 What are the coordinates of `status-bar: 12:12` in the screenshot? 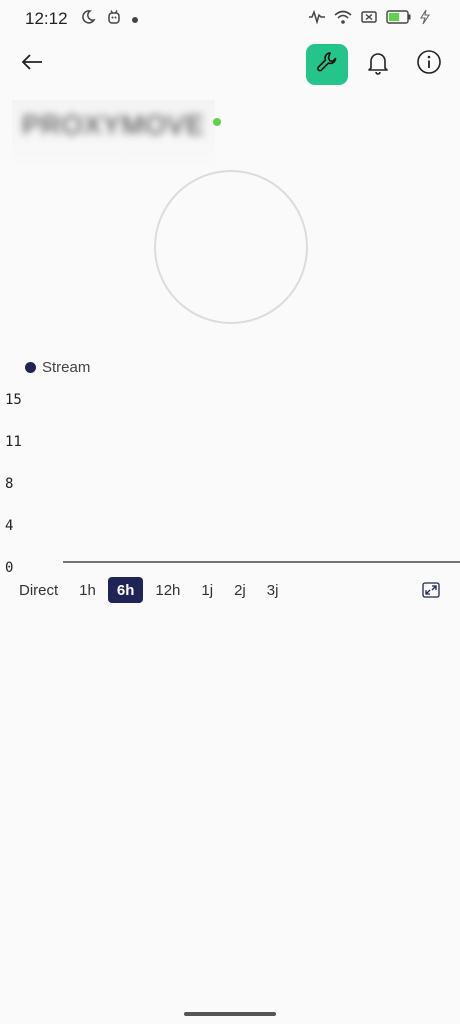 It's located at (230, 19).